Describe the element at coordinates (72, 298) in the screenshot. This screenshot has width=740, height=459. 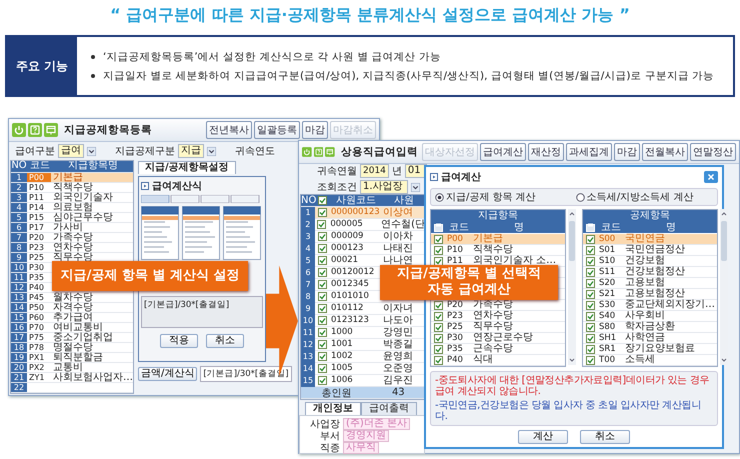
I see `table-row: 13 P45 월차수당` at that location.